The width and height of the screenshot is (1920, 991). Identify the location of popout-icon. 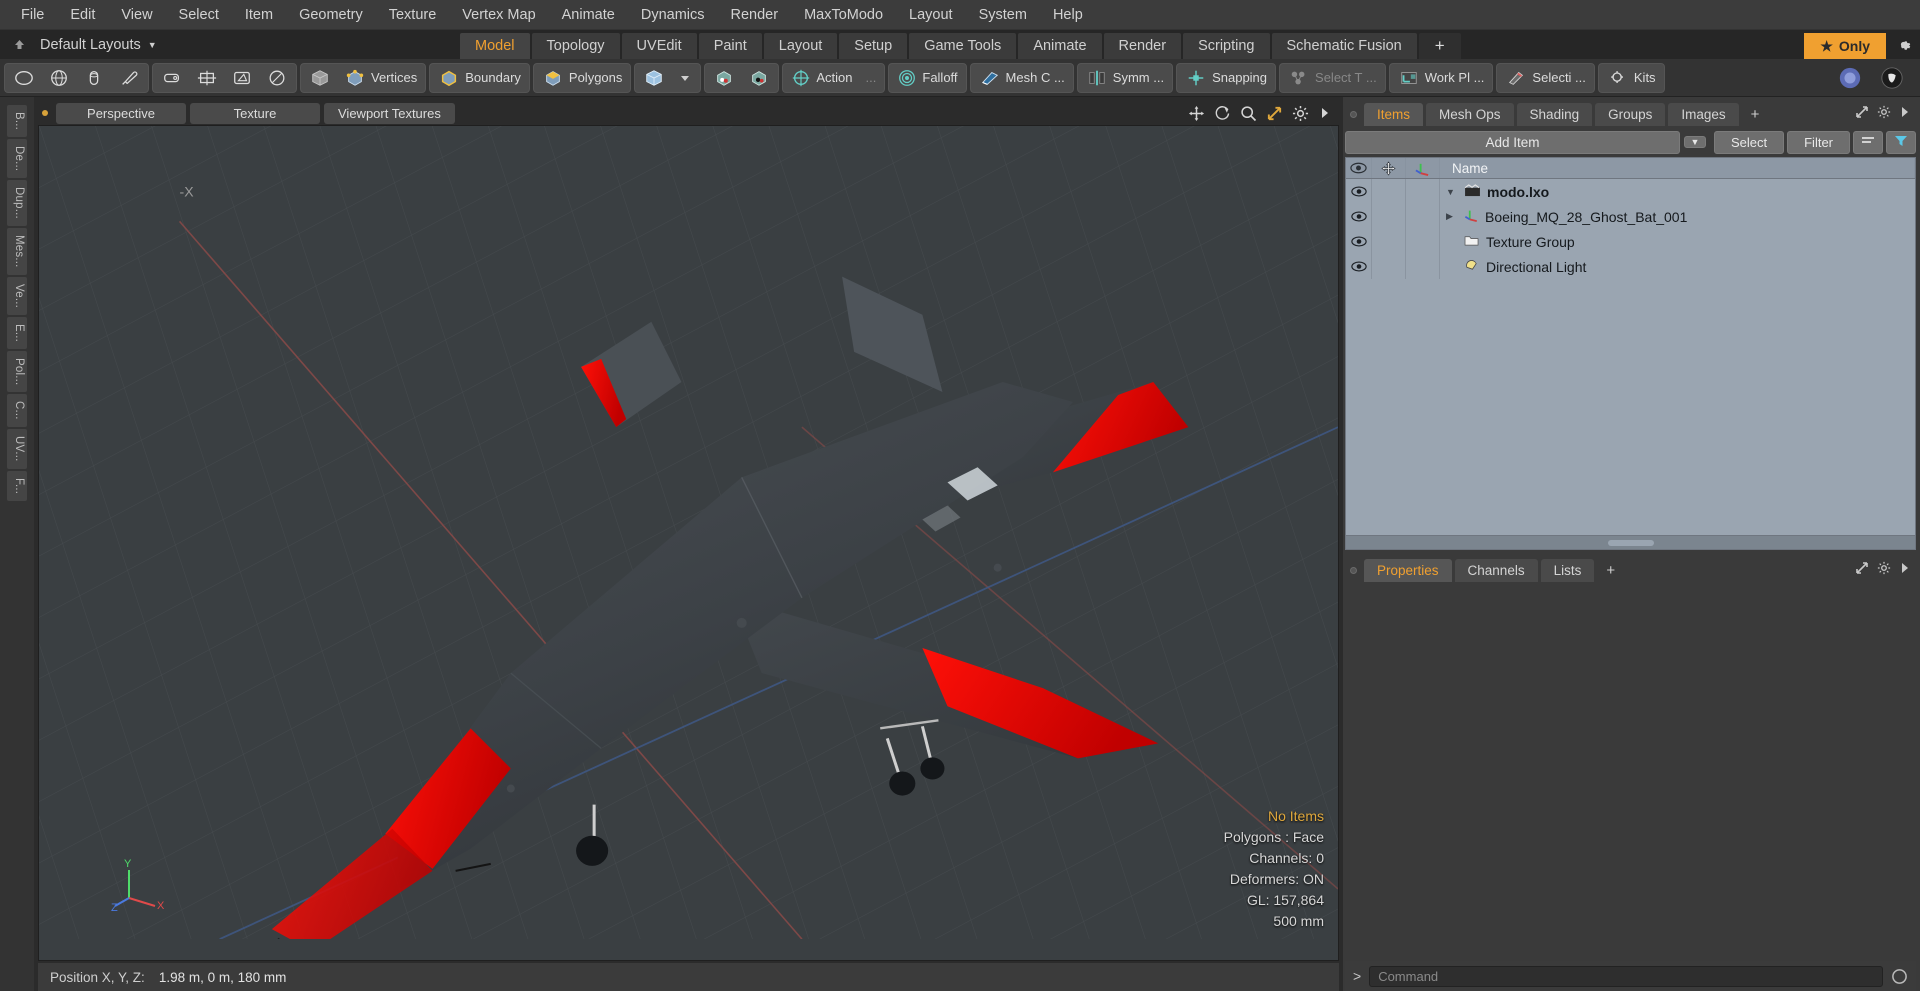
(1862, 114).